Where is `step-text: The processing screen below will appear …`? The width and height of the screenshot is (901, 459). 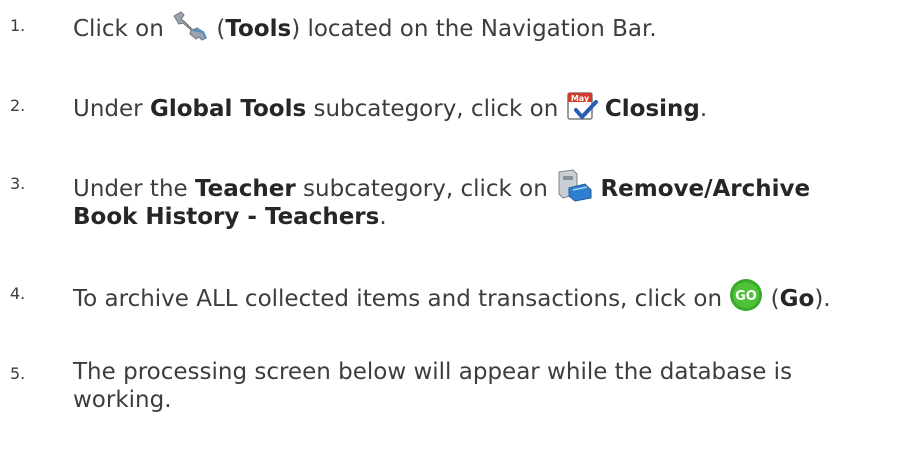 step-text: The processing screen below will appear … is located at coordinates (433, 386).